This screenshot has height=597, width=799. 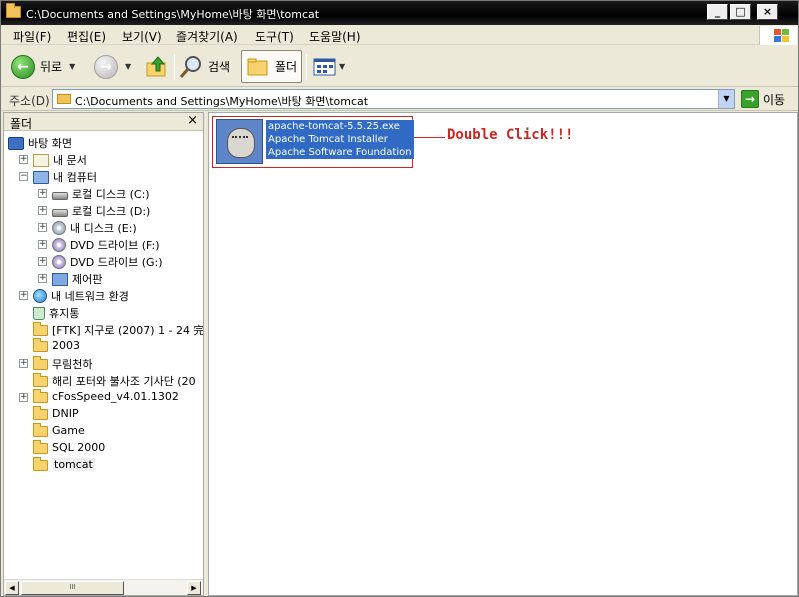 I want to click on horizontal-scrollbar: ◀ III ▶, so click(x=103, y=587).